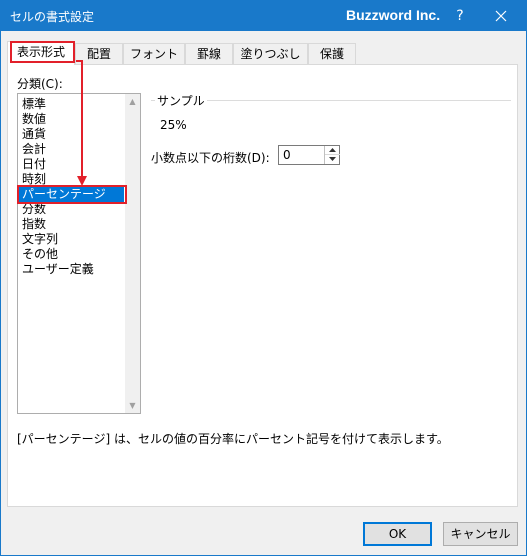  What do you see at coordinates (132, 253) in the screenshot?
I see `category-scrollbar: ▲ ▼` at bounding box center [132, 253].